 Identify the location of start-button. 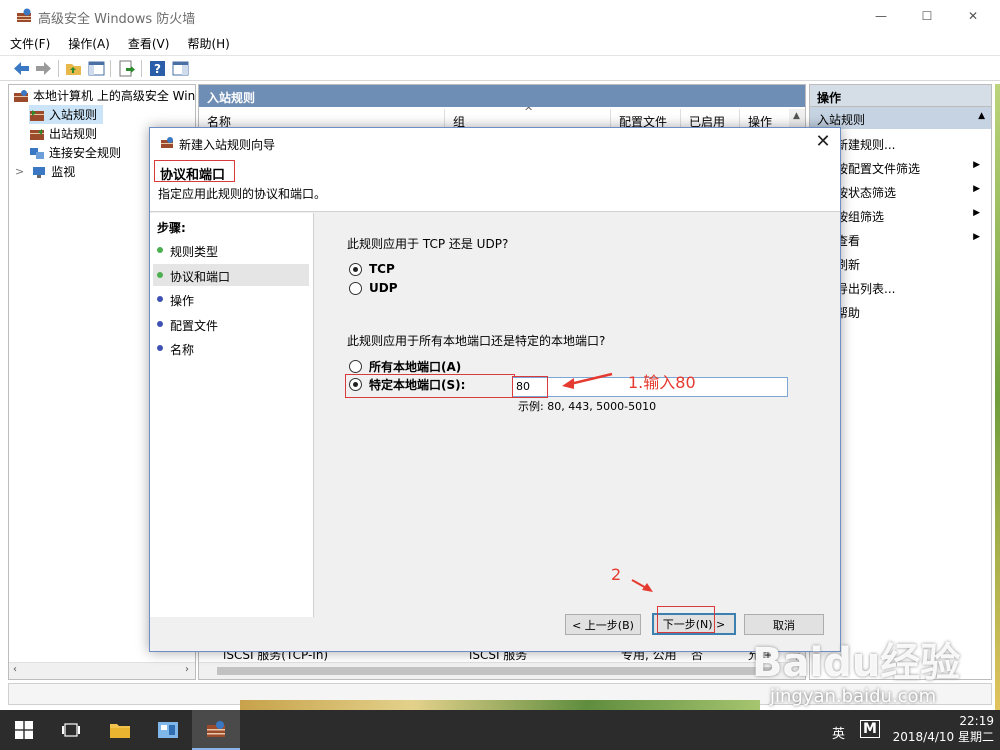
(24, 730).